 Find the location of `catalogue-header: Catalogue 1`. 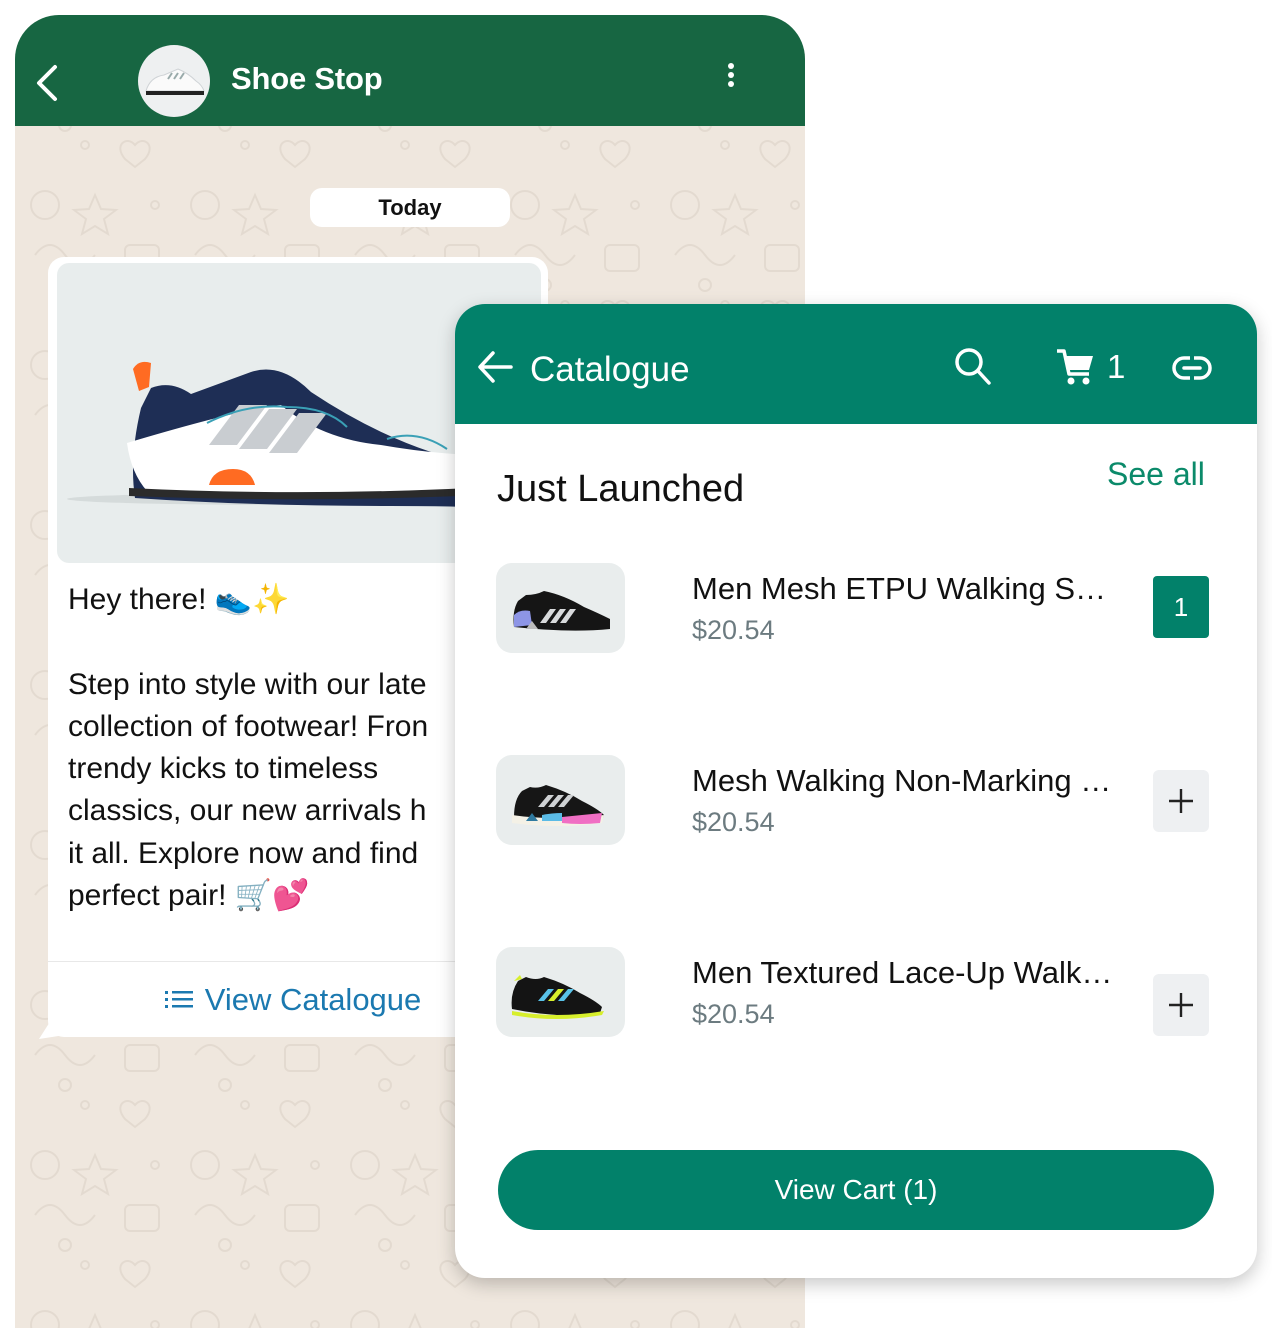

catalogue-header: Catalogue 1 is located at coordinates (856, 364).